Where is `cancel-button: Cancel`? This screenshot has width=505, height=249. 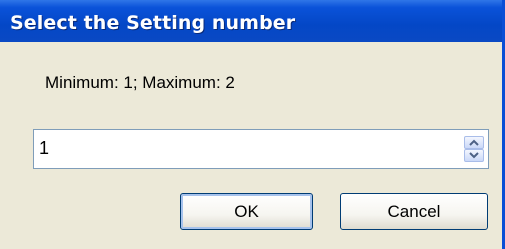 cancel-button: Cancel is located at coordinates (414, 211).